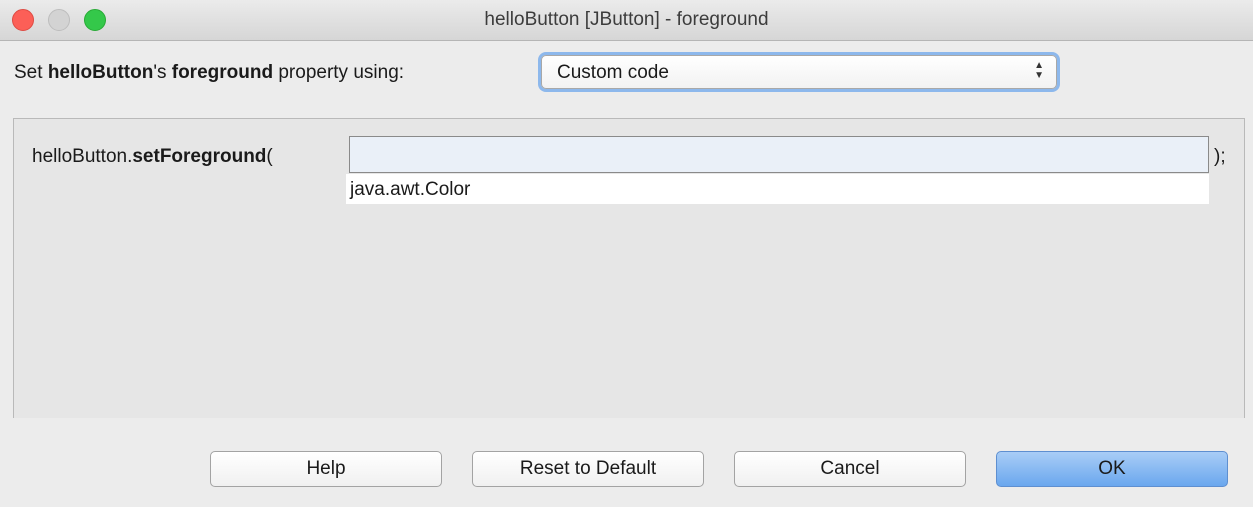  What do you see at coordinates (588, 469) in the screenshot?
I see `reset-to-default-button: Reset to Default` at bounding box center [588, 469].